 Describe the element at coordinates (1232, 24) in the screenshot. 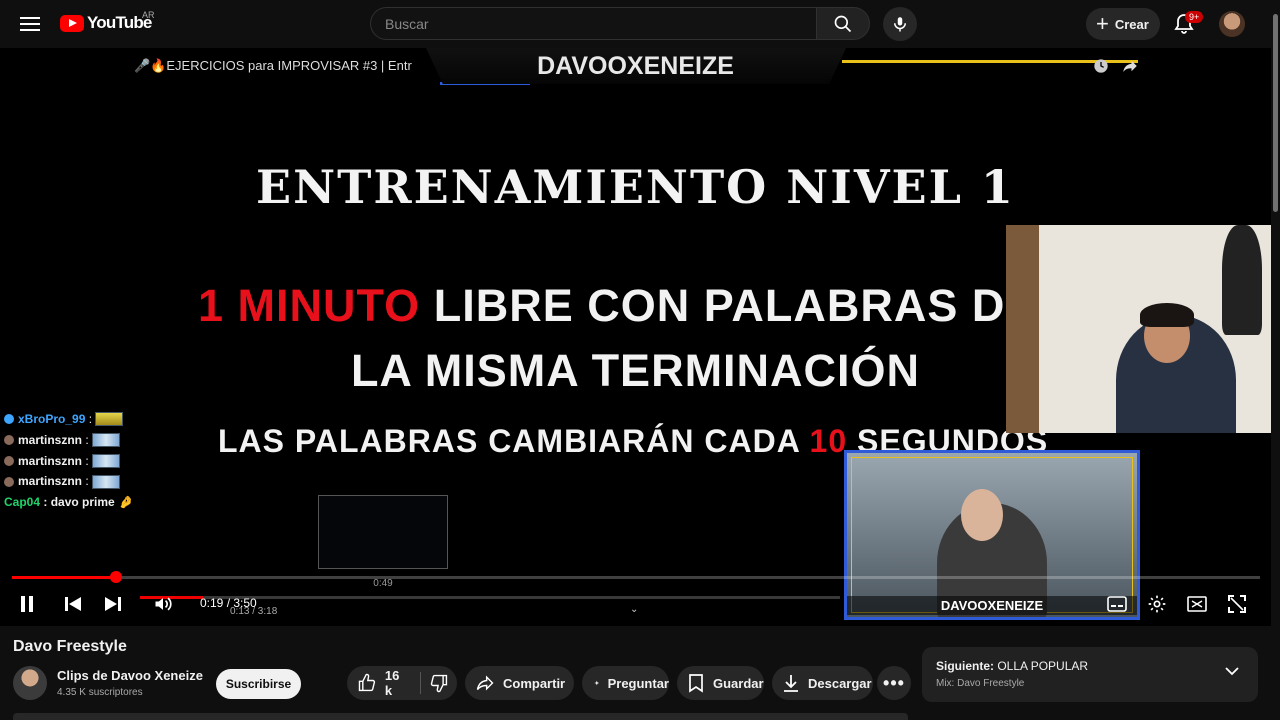

I see `account-avatar` at that location.